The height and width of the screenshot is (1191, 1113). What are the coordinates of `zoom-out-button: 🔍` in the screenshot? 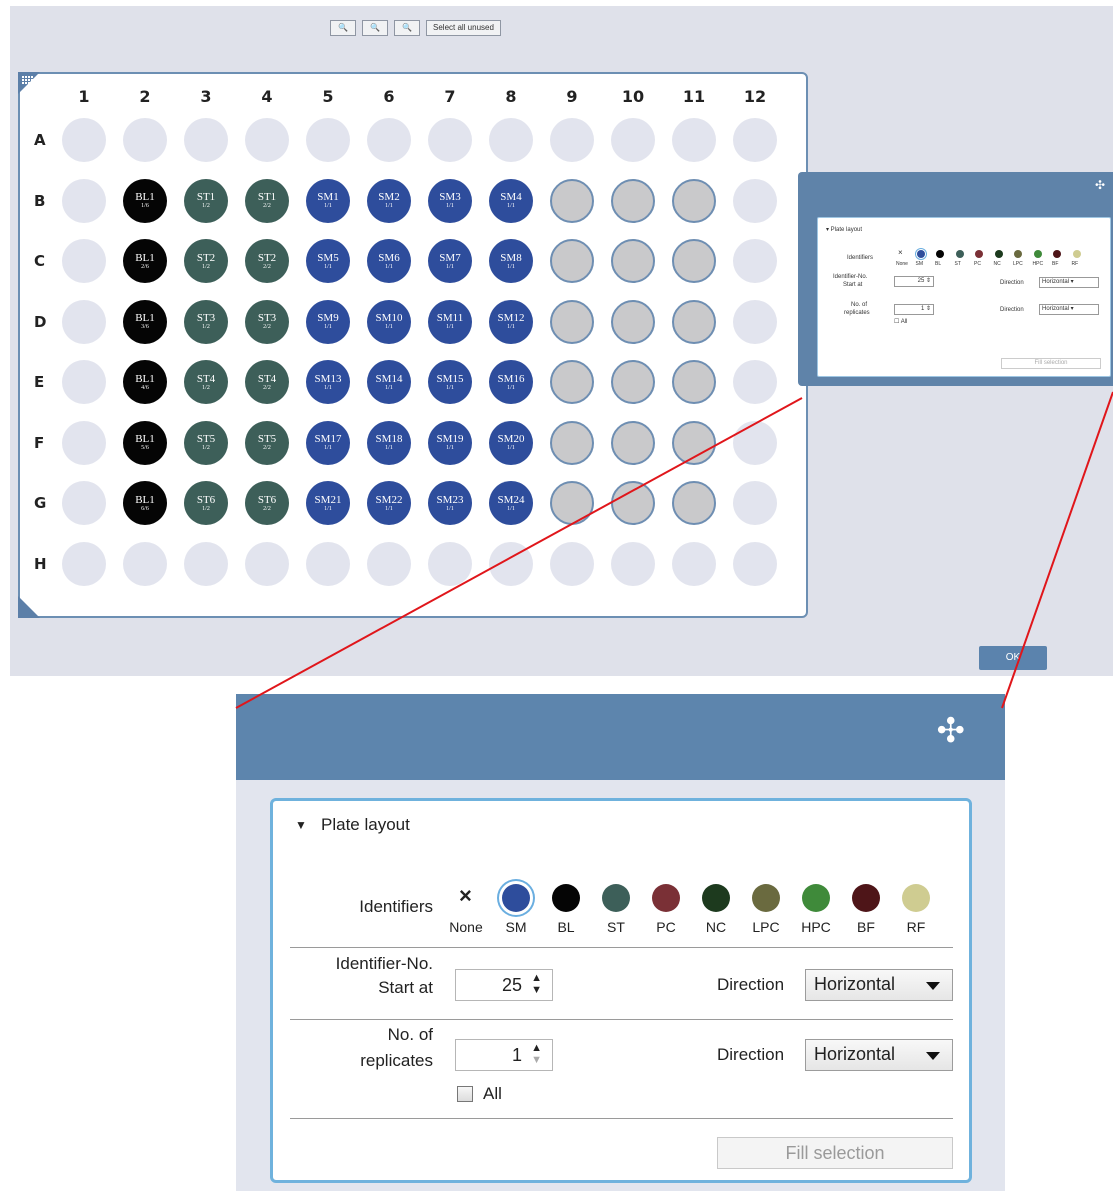 It's located at (407, 28).